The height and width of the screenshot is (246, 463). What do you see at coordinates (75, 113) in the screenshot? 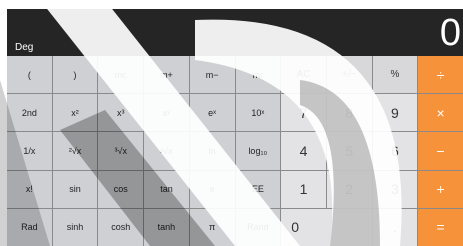
I see `key-1-1: x²` at bounding box center [75, 113].